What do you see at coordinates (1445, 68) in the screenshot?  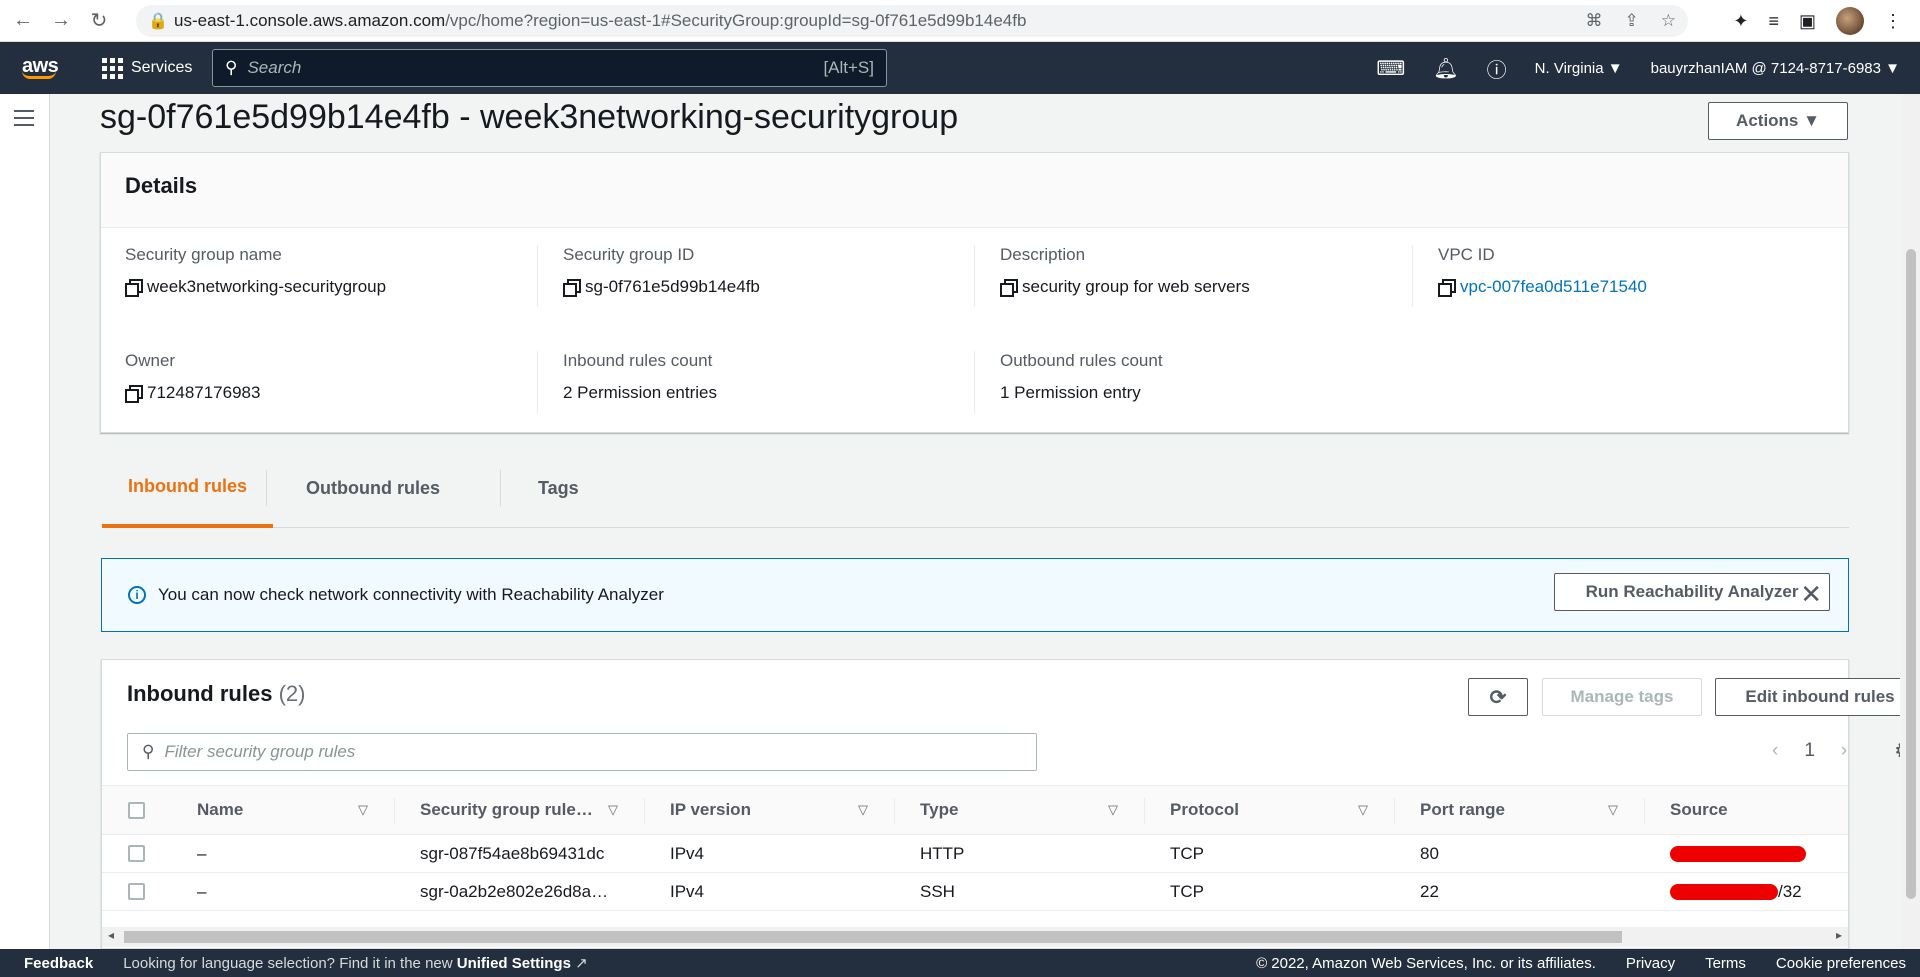 I see `notifications-bell-icon: 🔔︎` at bounding box center [1445, 68].